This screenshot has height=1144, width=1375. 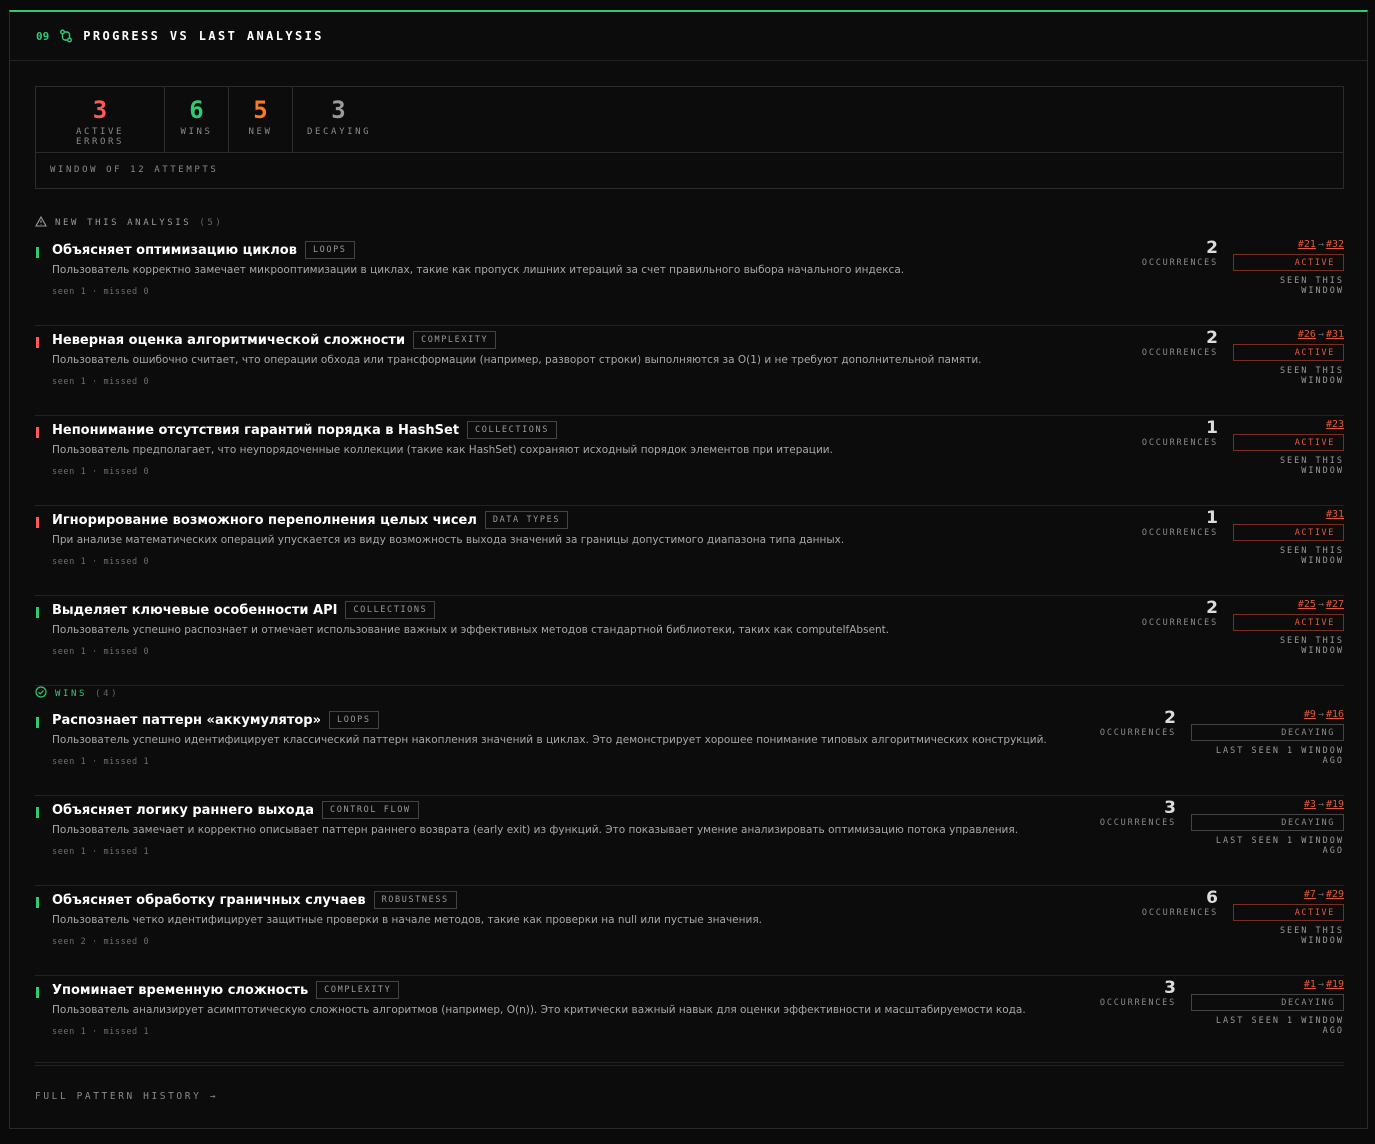 What do you see at coordinates (100, 137) in the screenshot?
I see `stat-label: ACTIVE ERRORS` at bounding box center [100, 137].